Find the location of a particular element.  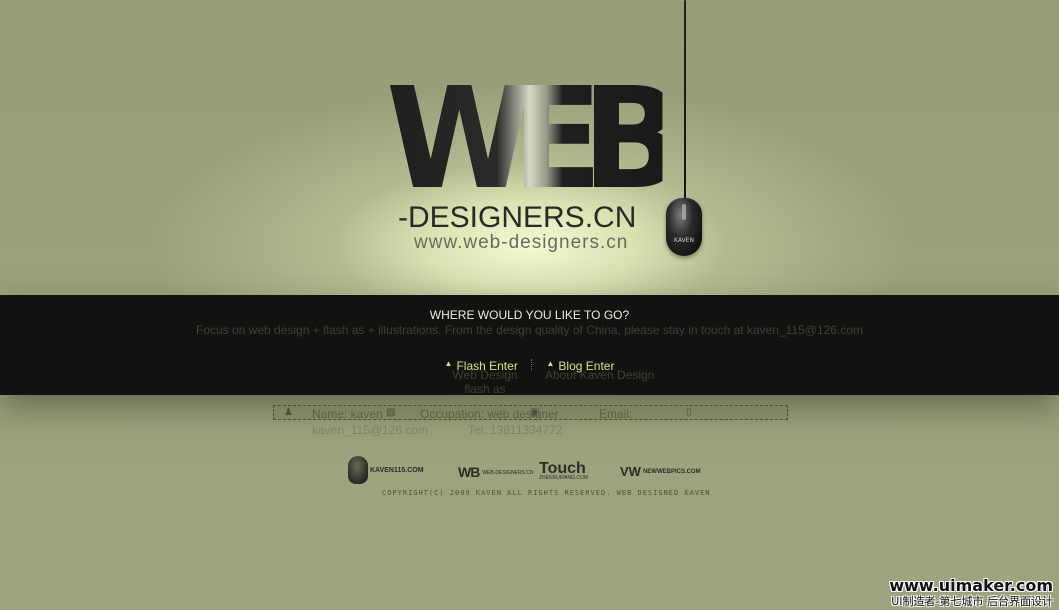

mouse-cable is located at coordinates (685, 102).